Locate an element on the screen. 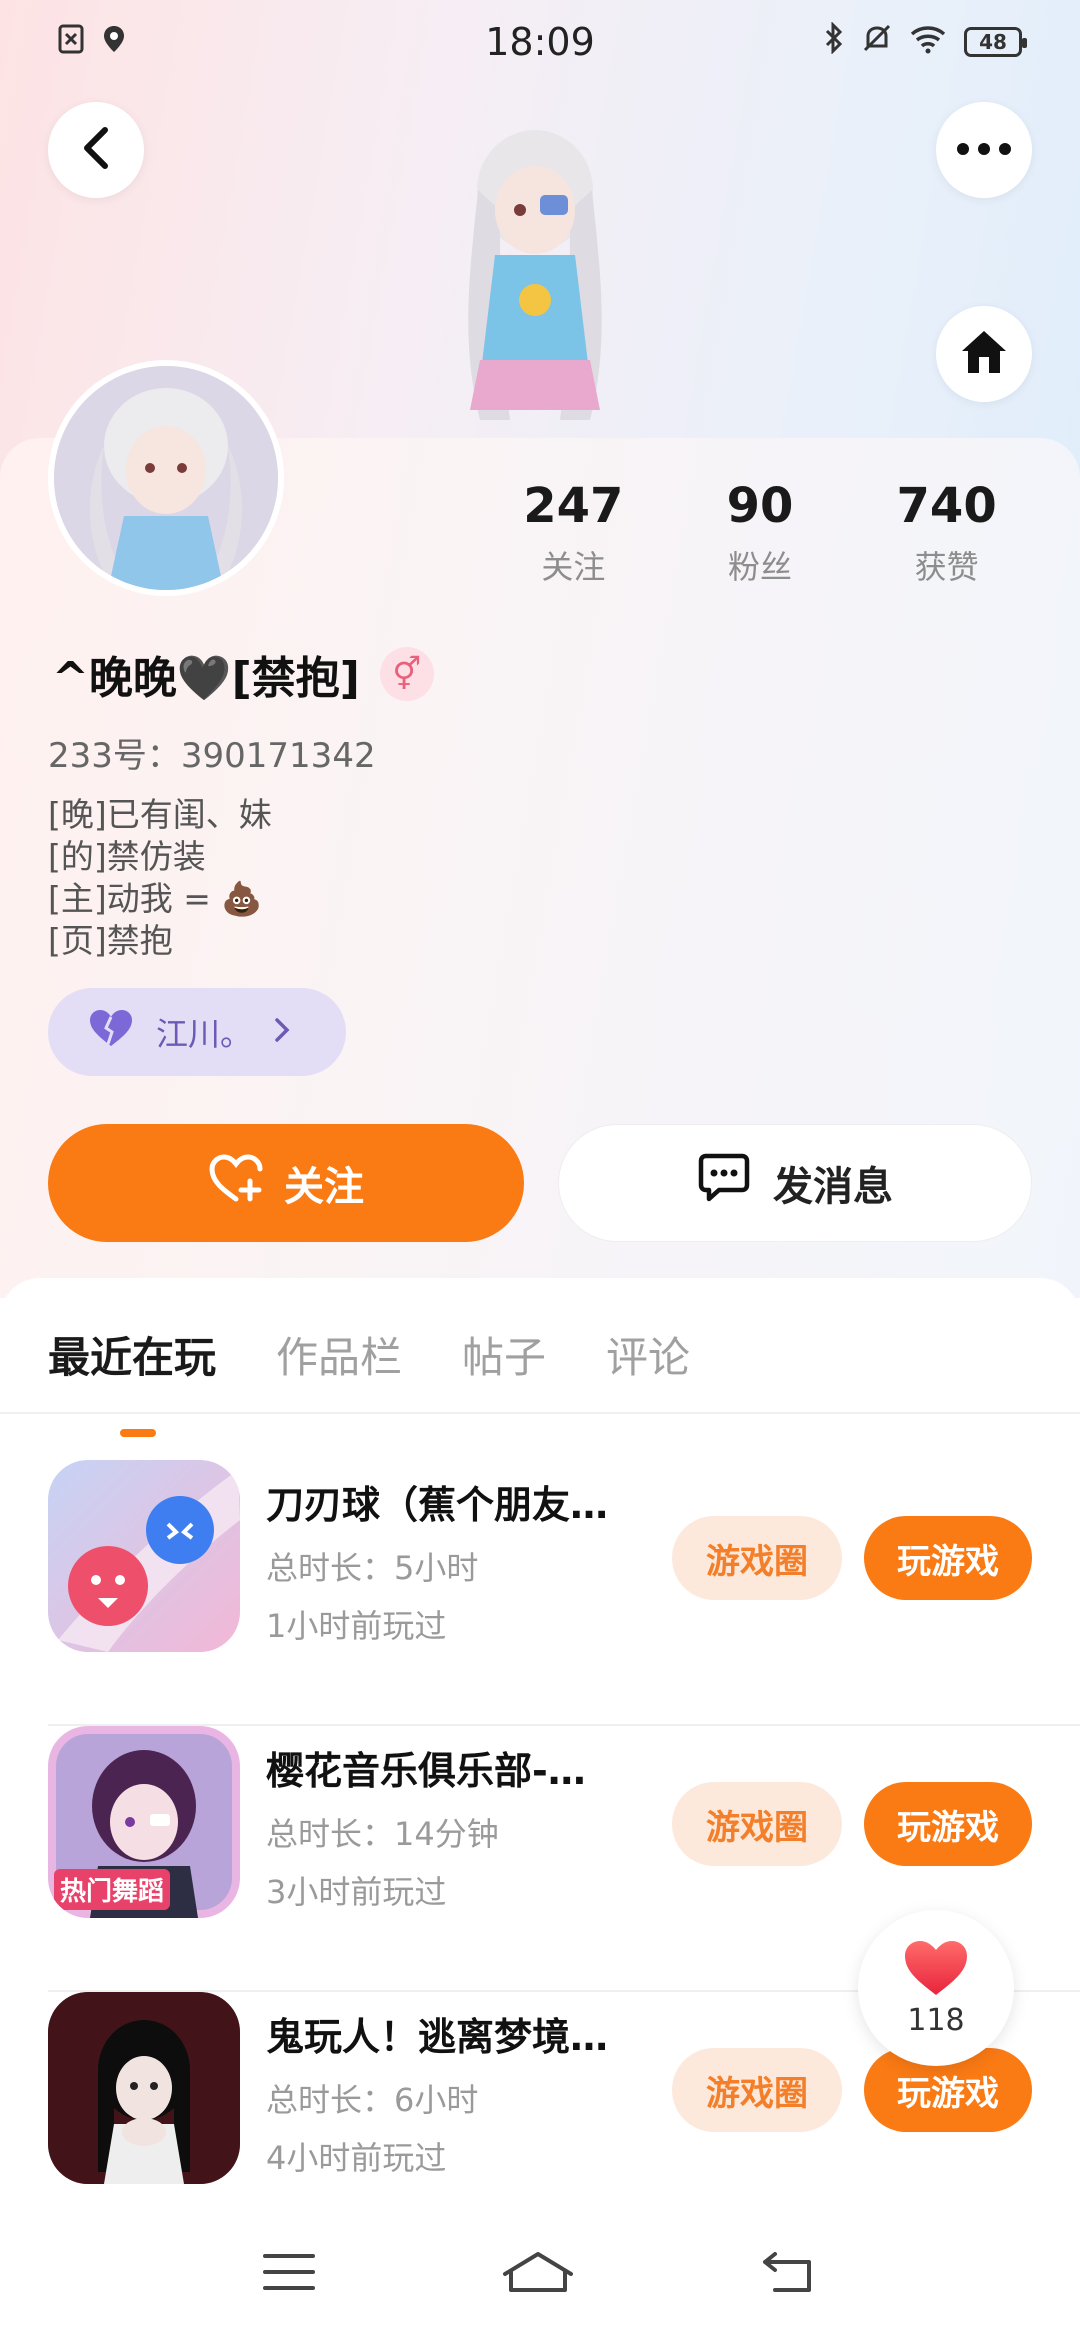 Image resolution: width=1080 pixels, height=2340 pixels. stat-label: 粉丝 is located at coordinates (759, 567).